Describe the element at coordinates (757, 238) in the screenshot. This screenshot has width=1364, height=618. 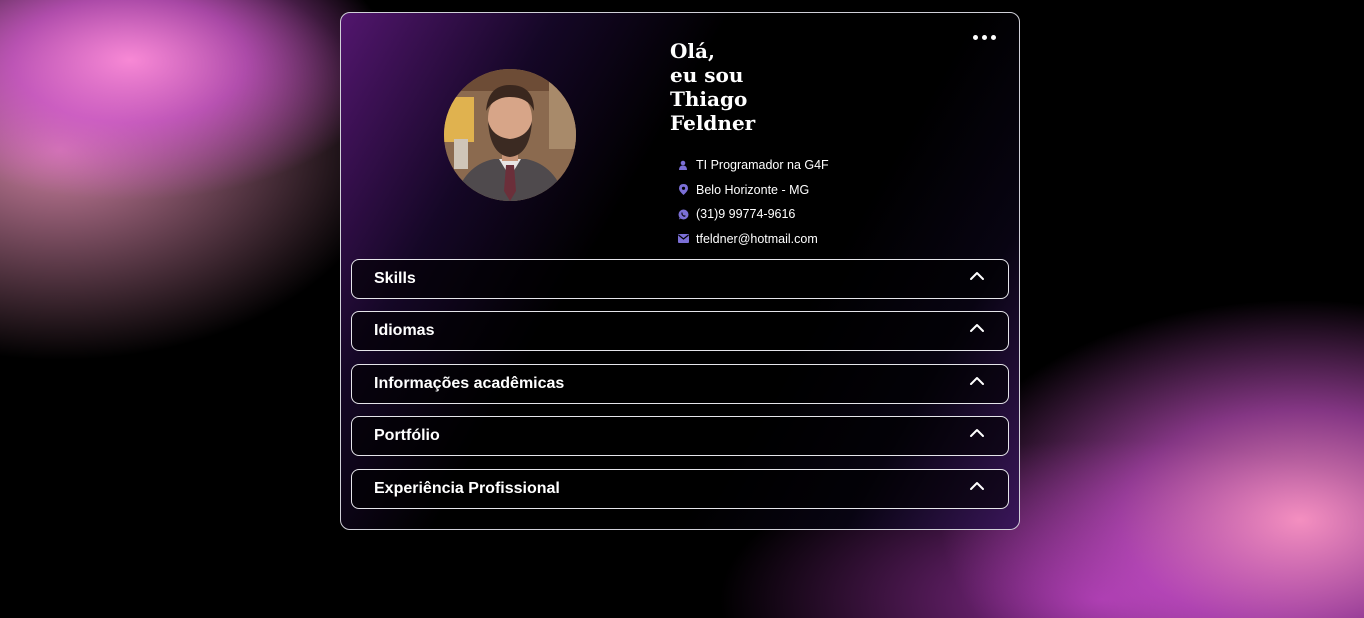
I see `email-text: tfeldner@hotmail.com` at that location.